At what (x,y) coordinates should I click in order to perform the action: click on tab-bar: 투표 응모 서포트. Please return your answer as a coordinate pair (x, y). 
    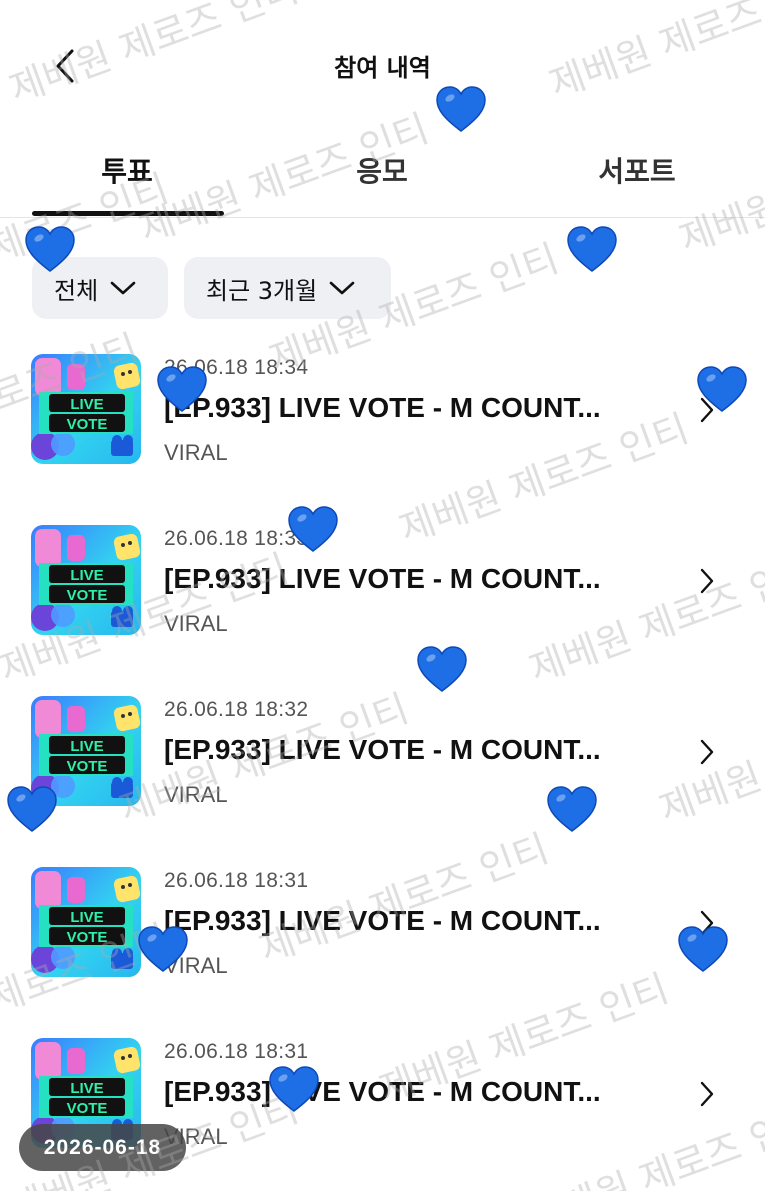
    Looking at the image, I should click on (382, 179).